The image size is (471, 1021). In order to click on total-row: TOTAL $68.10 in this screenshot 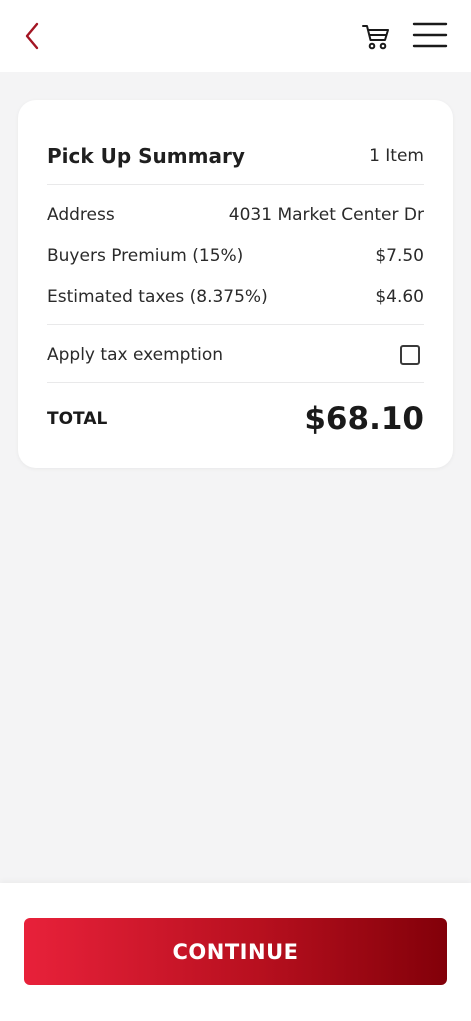, I will do `click(235, 419)`.